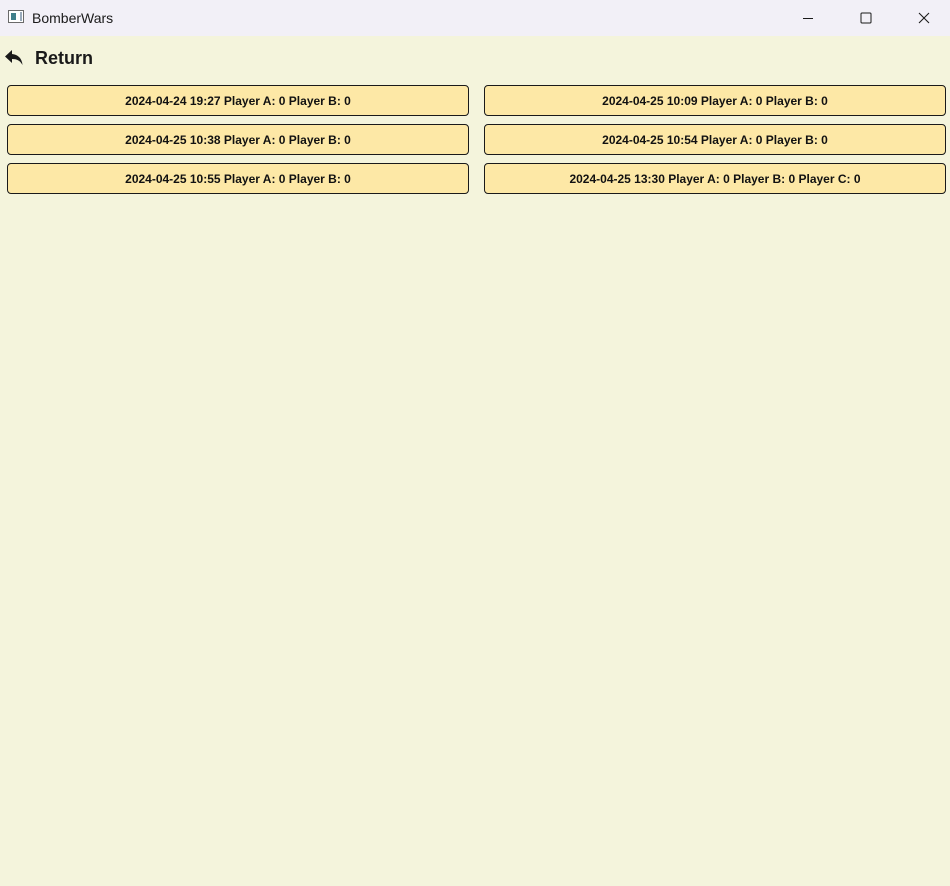 This screenshot has width=950, height=886. Describe the element at coordinates (64, 57) in the screenshot. I see `return-label: Return` at that location.